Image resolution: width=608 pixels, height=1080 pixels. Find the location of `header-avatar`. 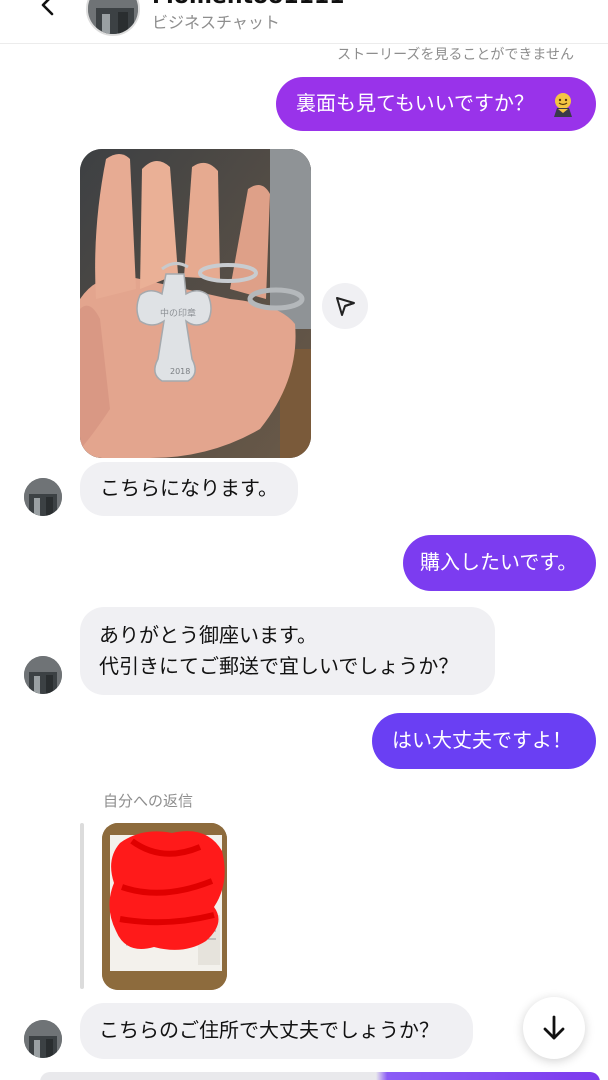

header-avatar is located at coordinates (113, 18).